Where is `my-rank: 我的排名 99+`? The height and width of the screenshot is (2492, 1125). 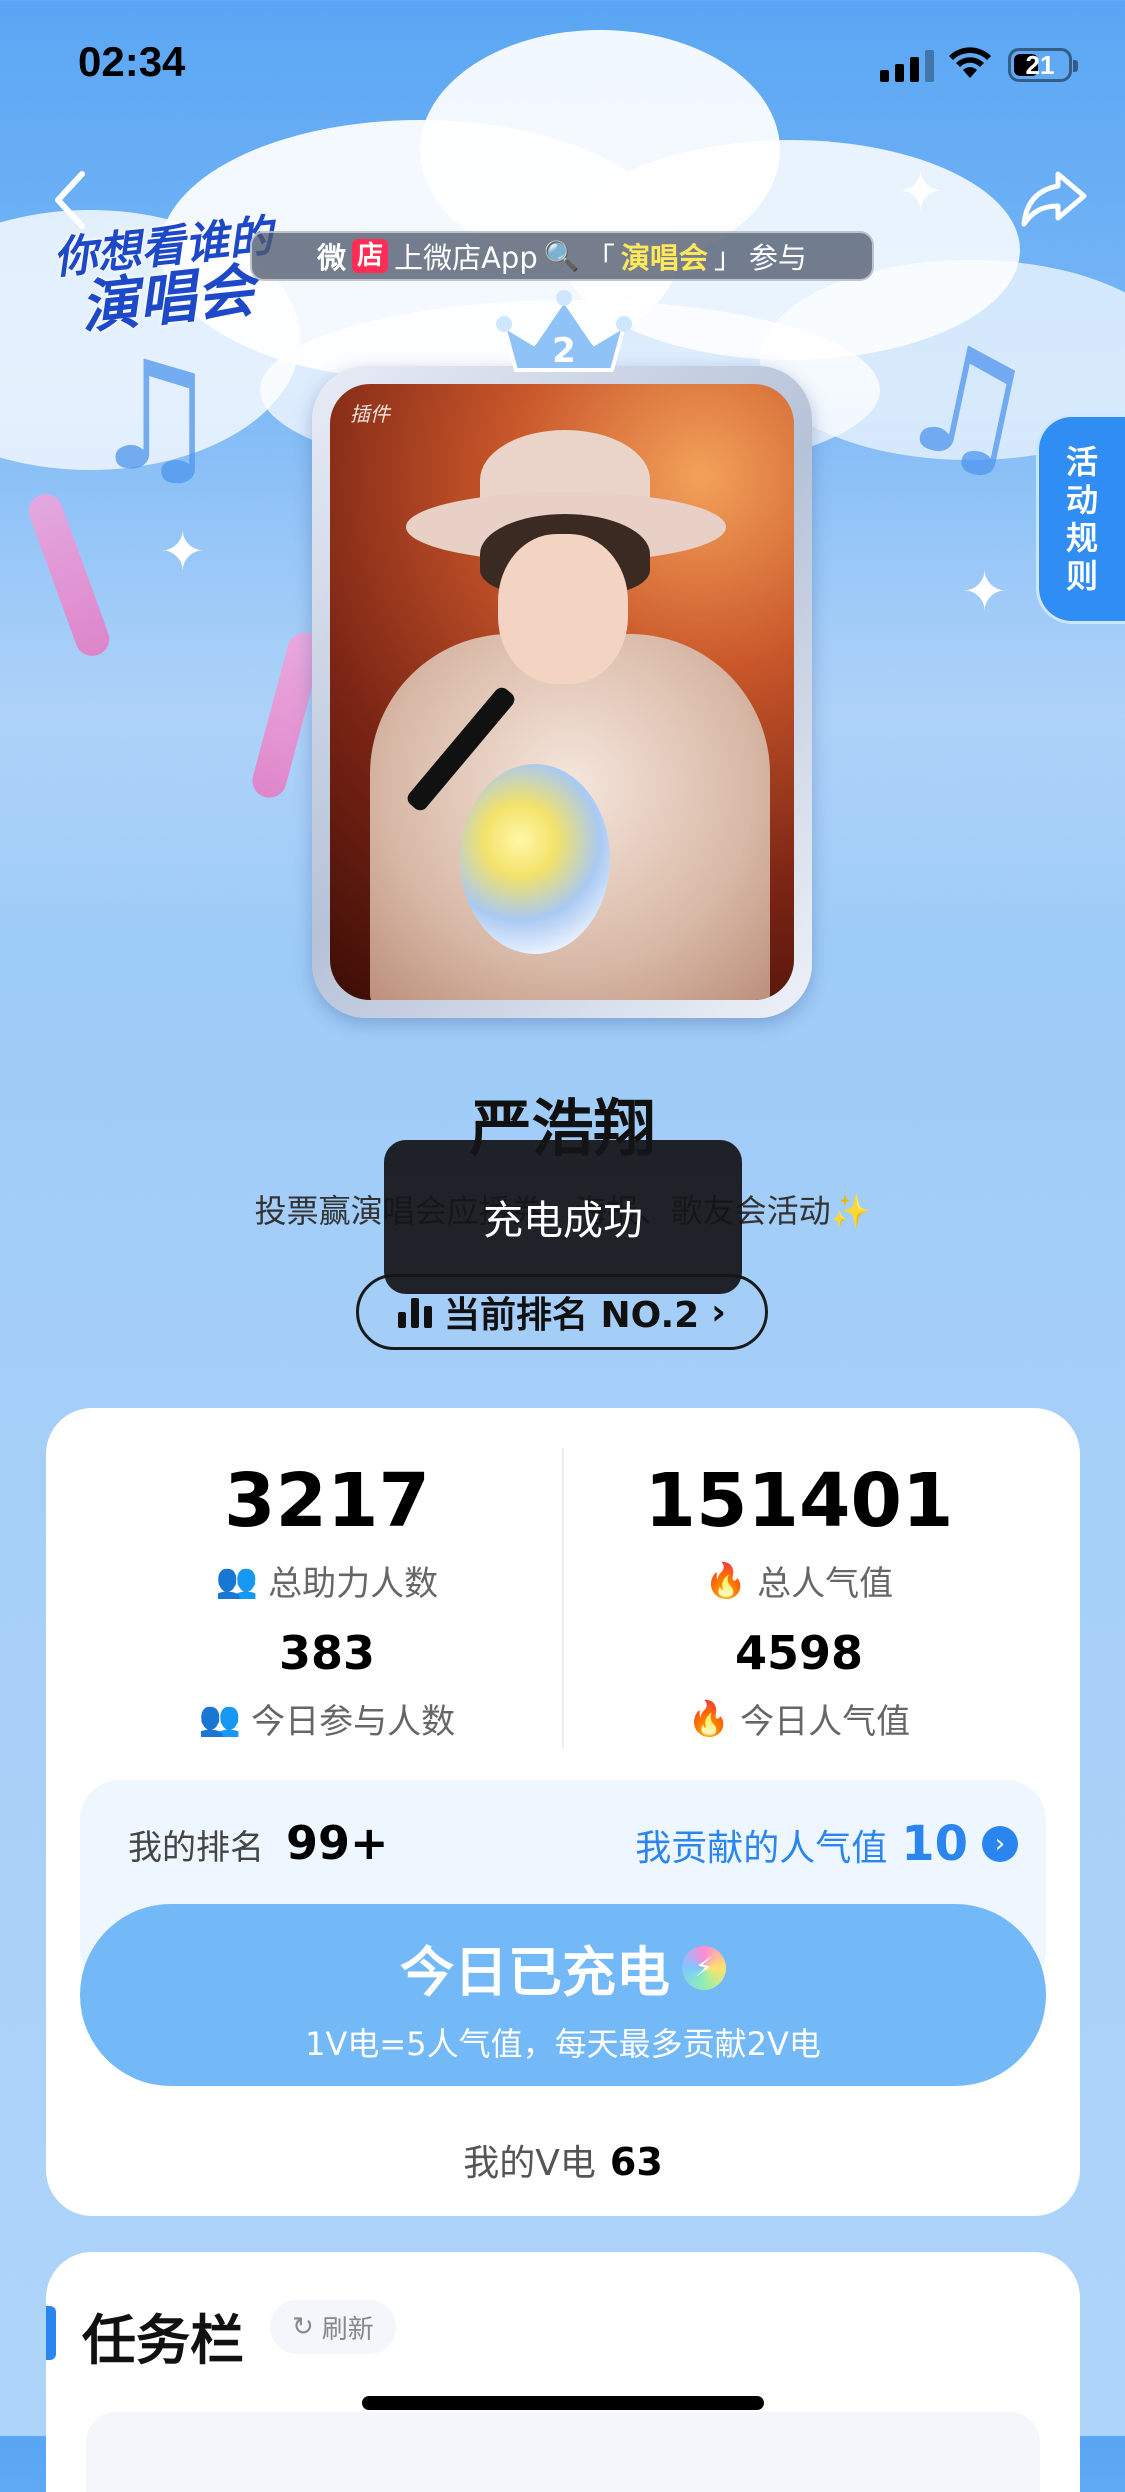
my-rank: 我的排名 99+ is located at coordinates (258, 1843).